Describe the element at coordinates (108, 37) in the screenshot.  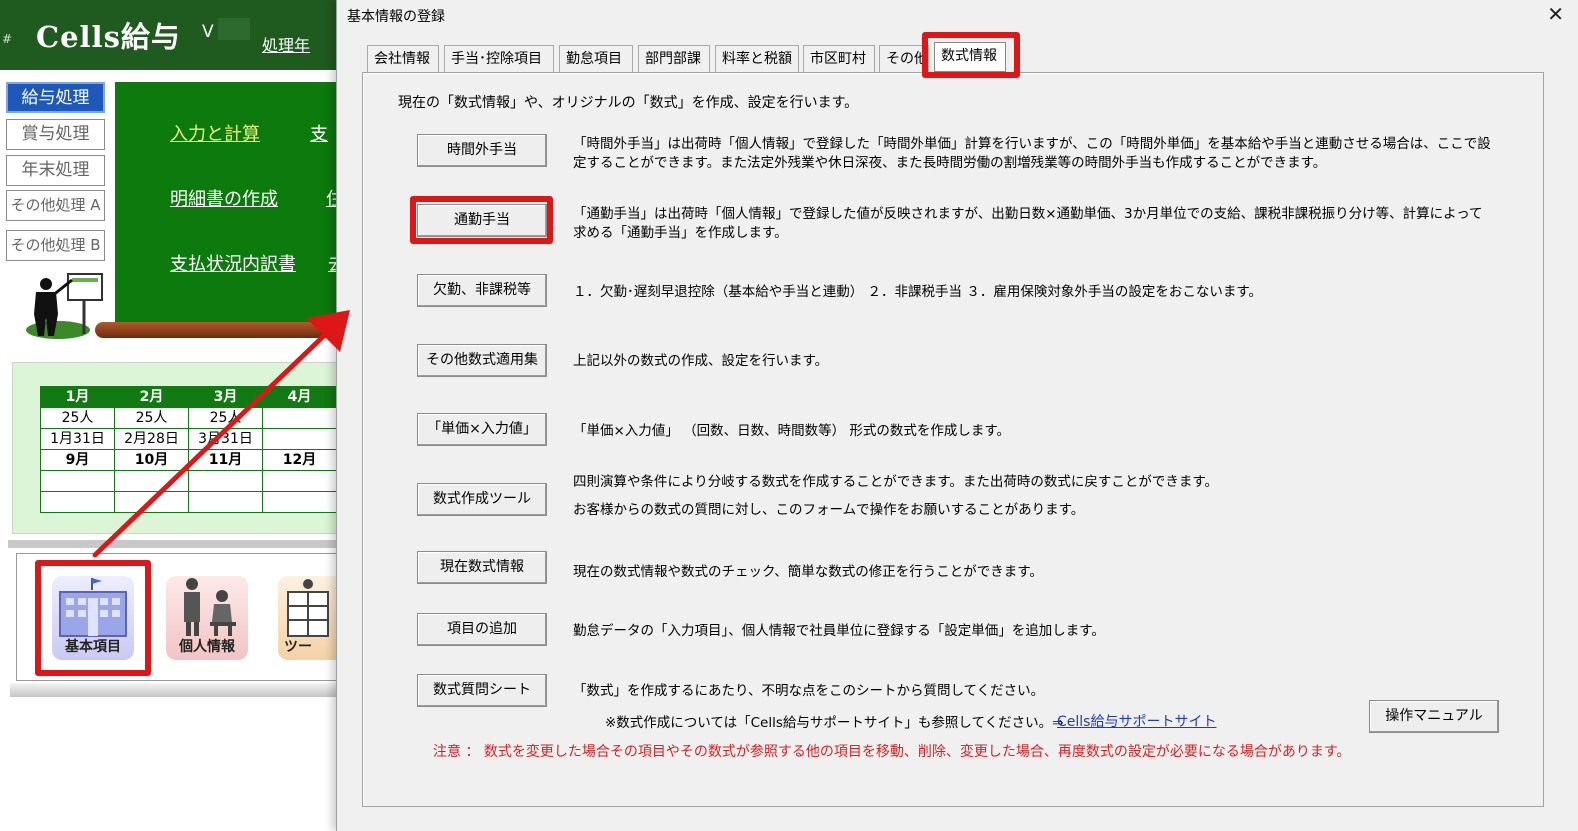
I see `app-title: Cells給与` at that location.